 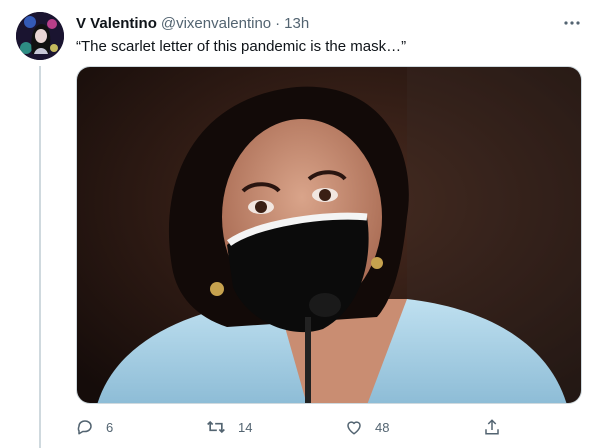 I want to click on tweet-header: V Valentino @vixenvalentino · 13h, so click(x=192, y=24).